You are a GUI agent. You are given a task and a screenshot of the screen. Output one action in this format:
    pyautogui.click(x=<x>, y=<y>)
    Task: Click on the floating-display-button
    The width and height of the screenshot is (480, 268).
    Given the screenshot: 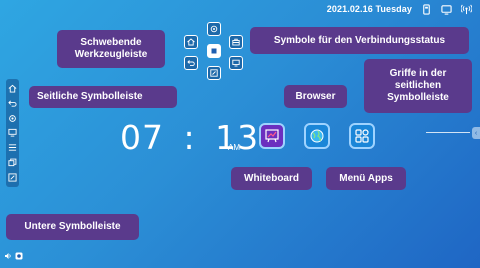 What is the action you would take?
    pyautogui.click(x=236, y=63)
    